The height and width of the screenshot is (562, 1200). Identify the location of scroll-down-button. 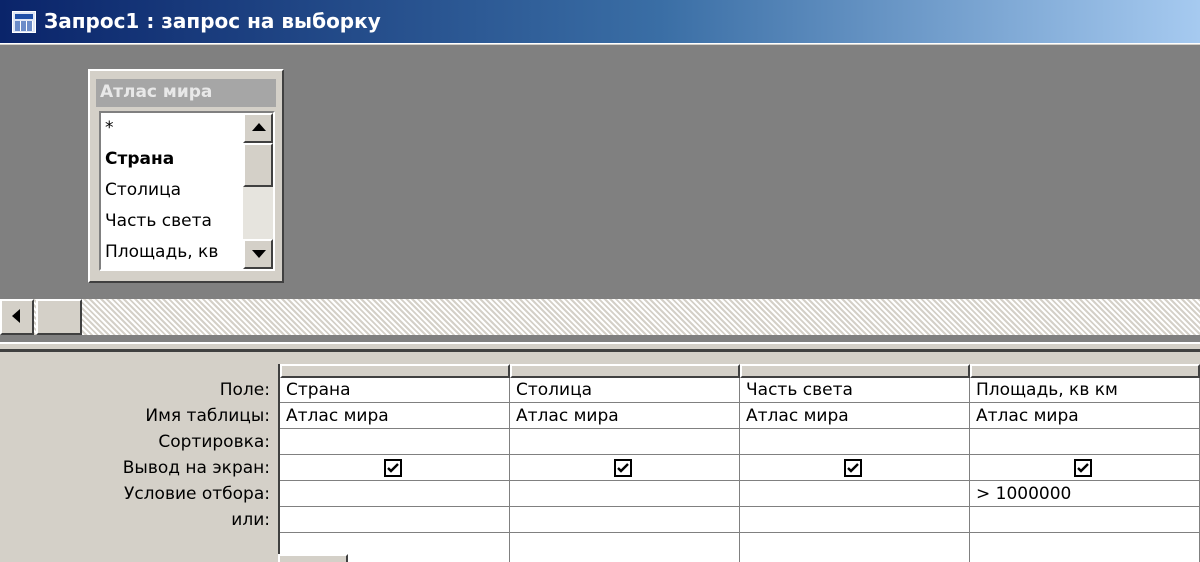
(258, 254).